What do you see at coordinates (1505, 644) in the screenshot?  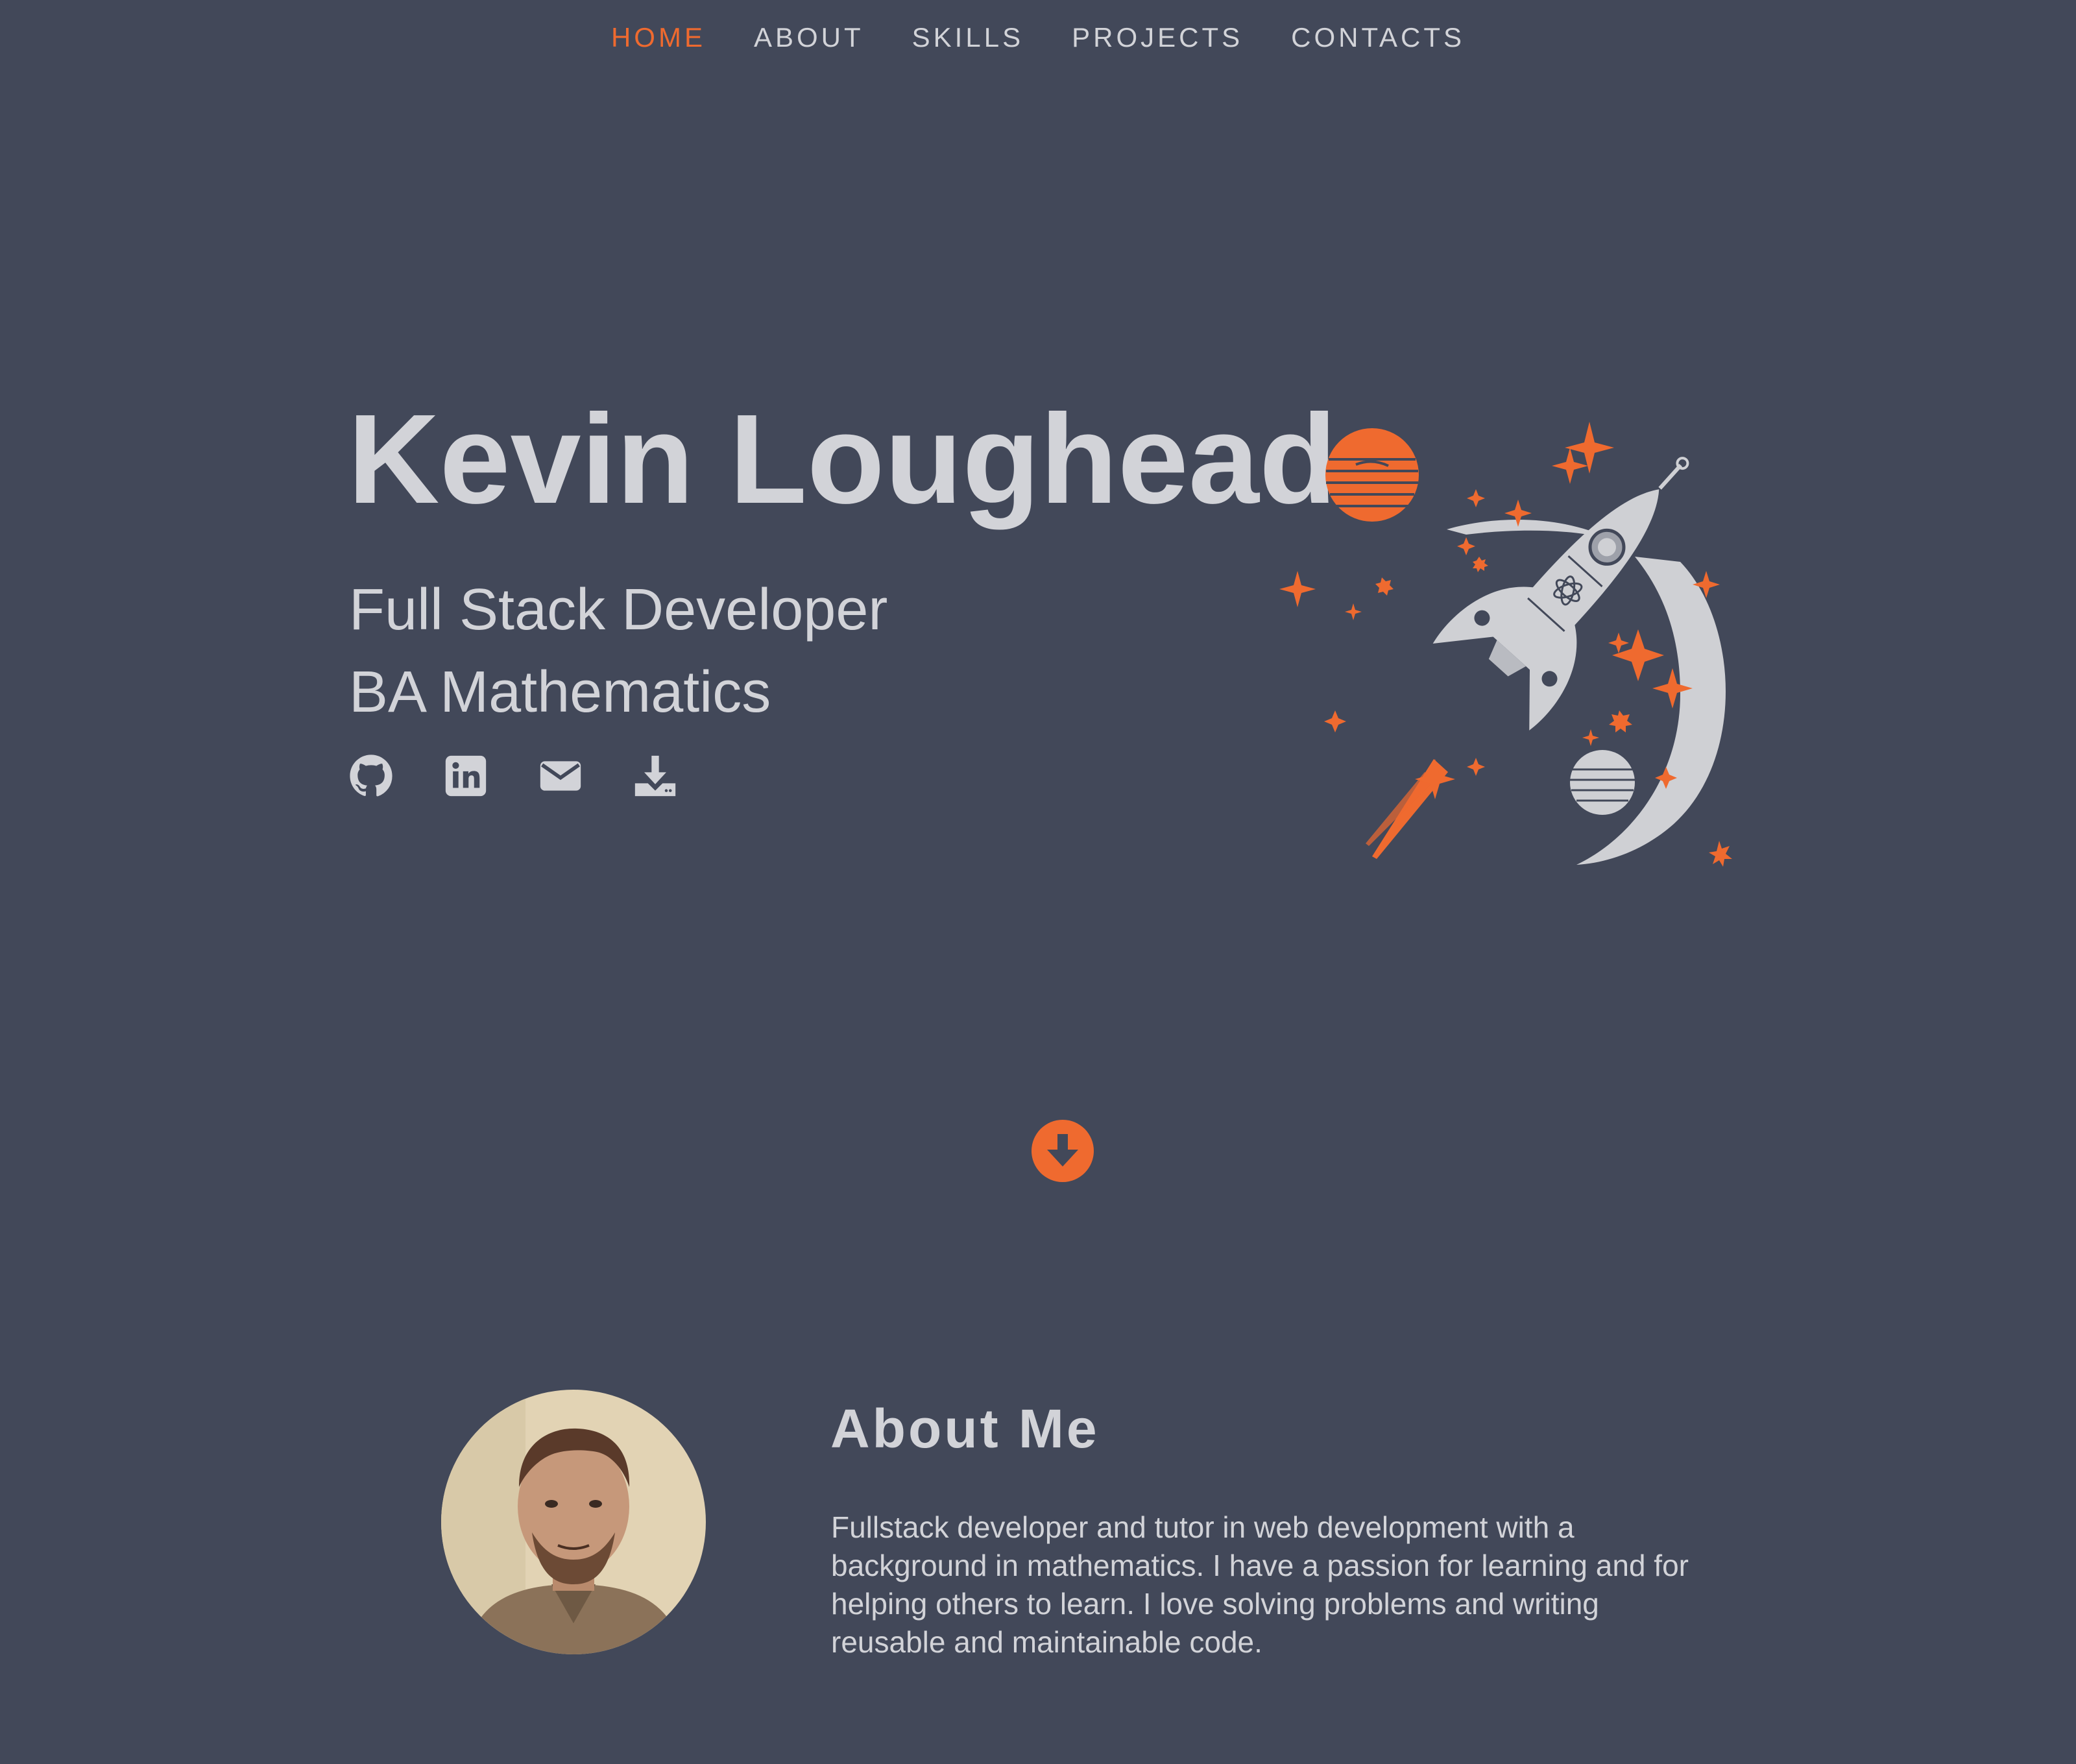 I see `rocket-illustration` at bounding box center [1505, 644].